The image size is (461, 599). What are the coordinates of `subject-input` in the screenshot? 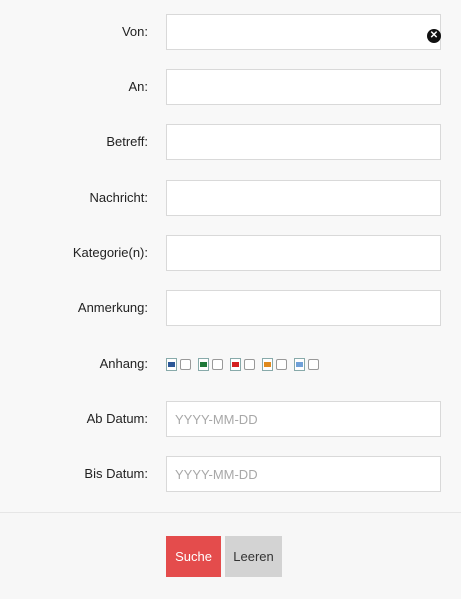 It's located at (303, 142).